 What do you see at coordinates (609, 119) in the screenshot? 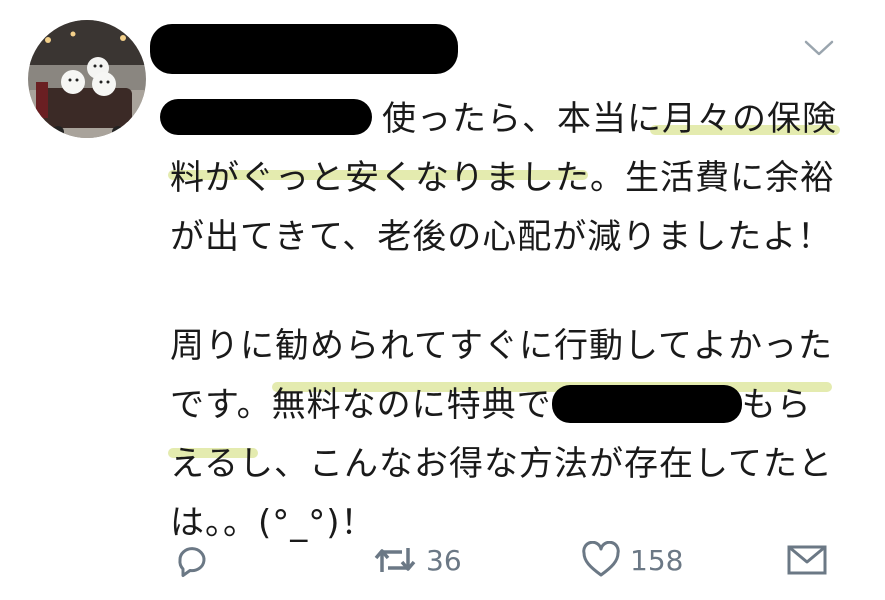
I see `tweet-line: 使ったら、本当に月々の保険` at bounding box center [609, 119].